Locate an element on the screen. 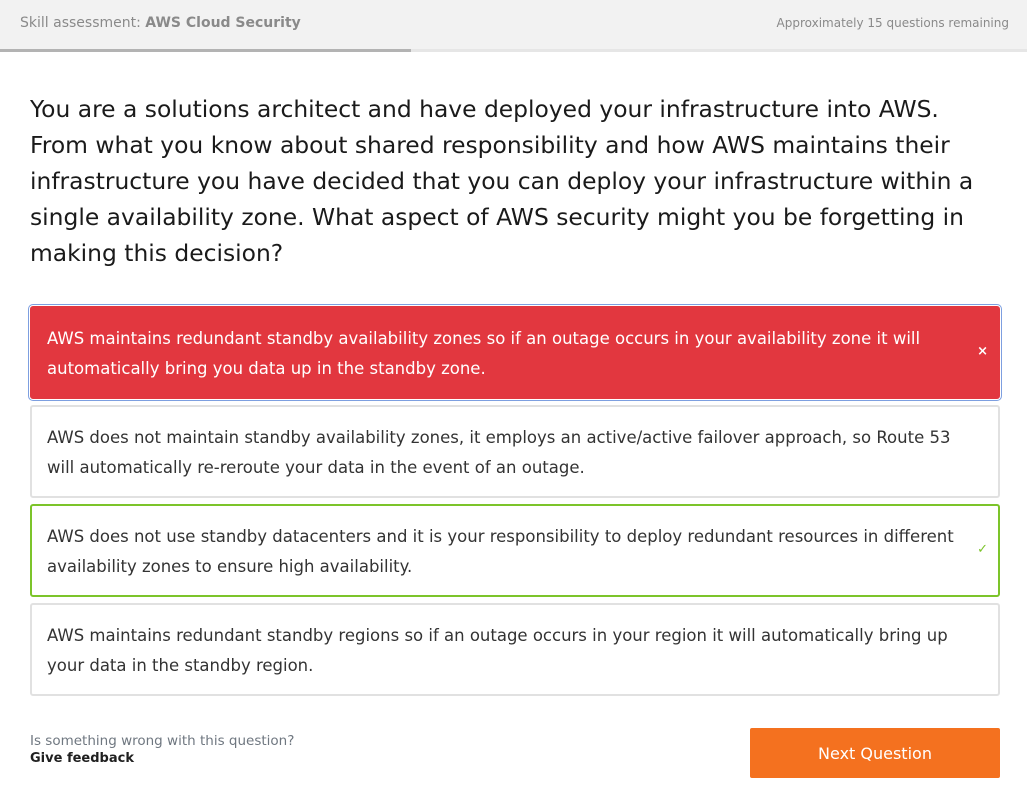 This screenshot has height=785, width=1027. progress-fill is located at coordinates (205, 50).